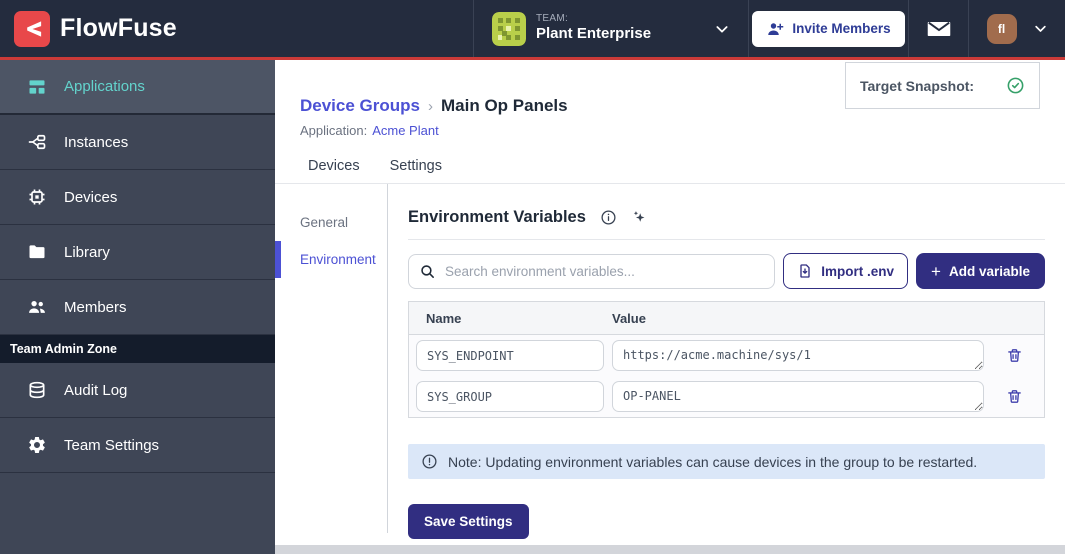 The width and height of the screenshot is (1065, 554). Describe the element at coordinates (936, 271) in the screenshot. I see `plus-icon: +` at that location.